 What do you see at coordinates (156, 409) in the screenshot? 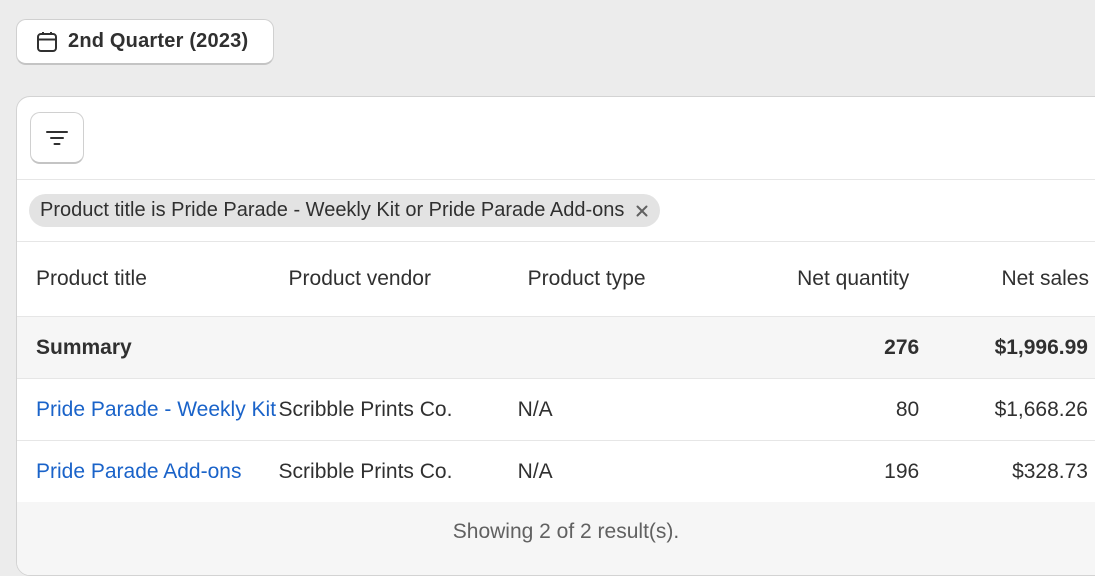
I see `product-title-link: Pride Parade - Weekly Kit` at bounding box center [156, 409].